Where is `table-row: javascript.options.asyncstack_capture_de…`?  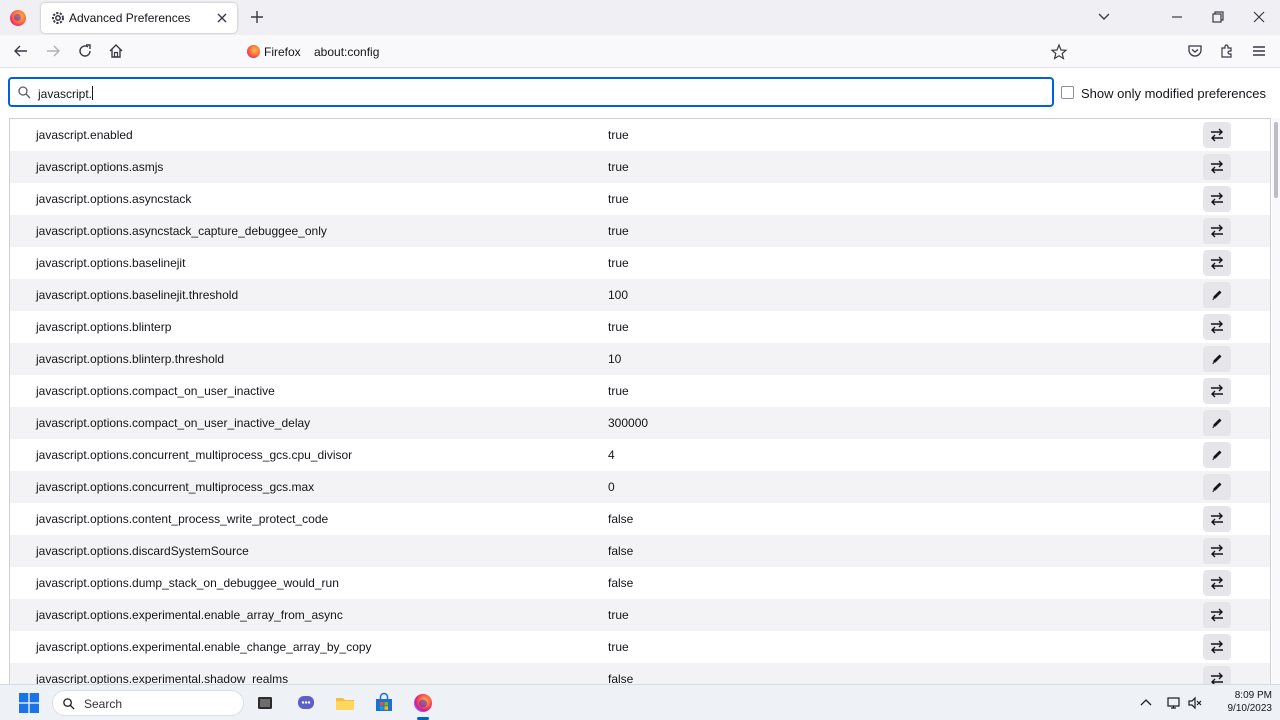 table-row: javascript.options.asyncstack_capture_de… is located at coordinates (640, 231).